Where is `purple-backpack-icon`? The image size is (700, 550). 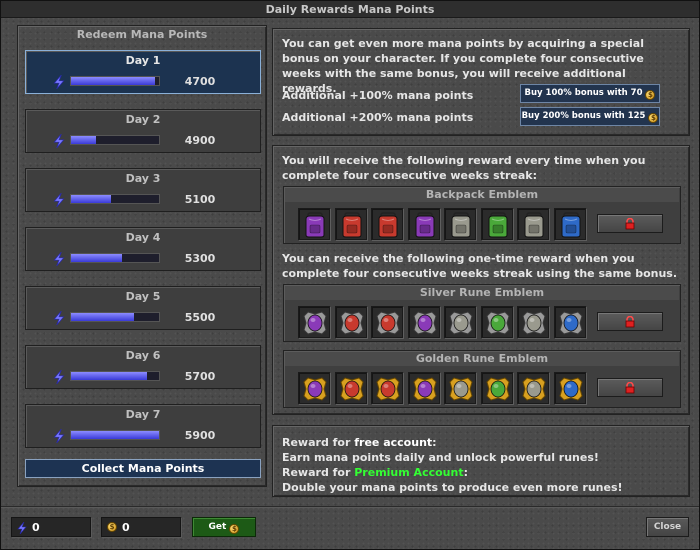
purple-backpack-icon is located at coordinates (424, 225).